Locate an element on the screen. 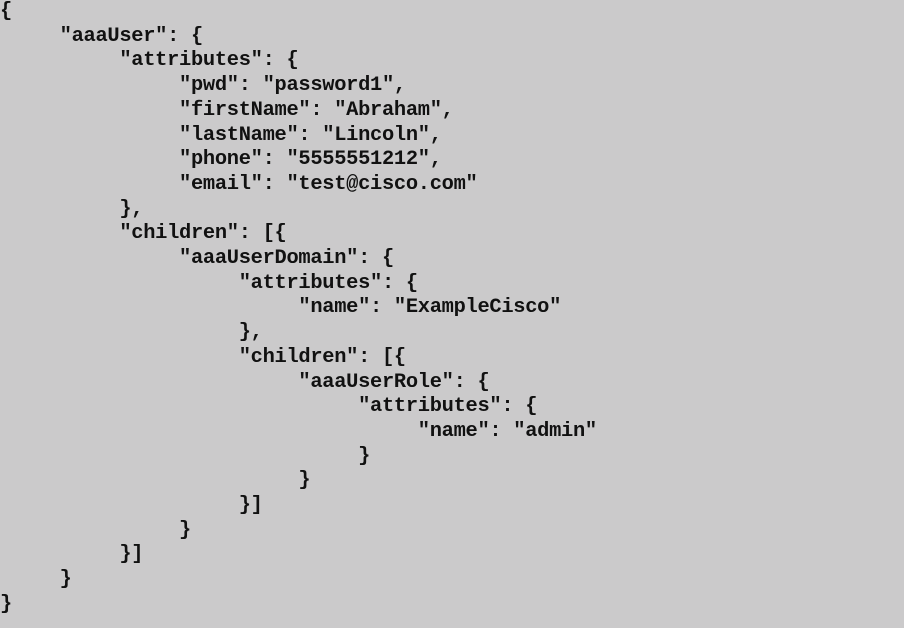 Image resolution: width=904 pixels, height=628 pixels. code-line-11: "aaaUserDomain": { is located at coordinates (197, 258).